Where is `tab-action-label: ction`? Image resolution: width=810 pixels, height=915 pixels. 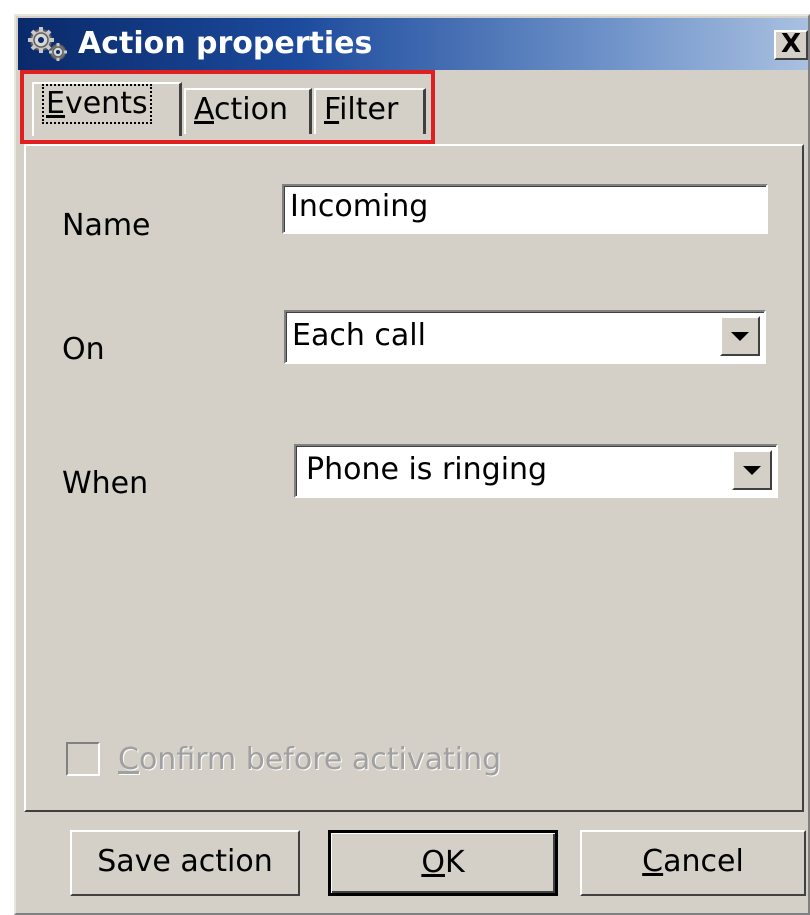
tab-action-label: ction is located at coordinates (251, 109).